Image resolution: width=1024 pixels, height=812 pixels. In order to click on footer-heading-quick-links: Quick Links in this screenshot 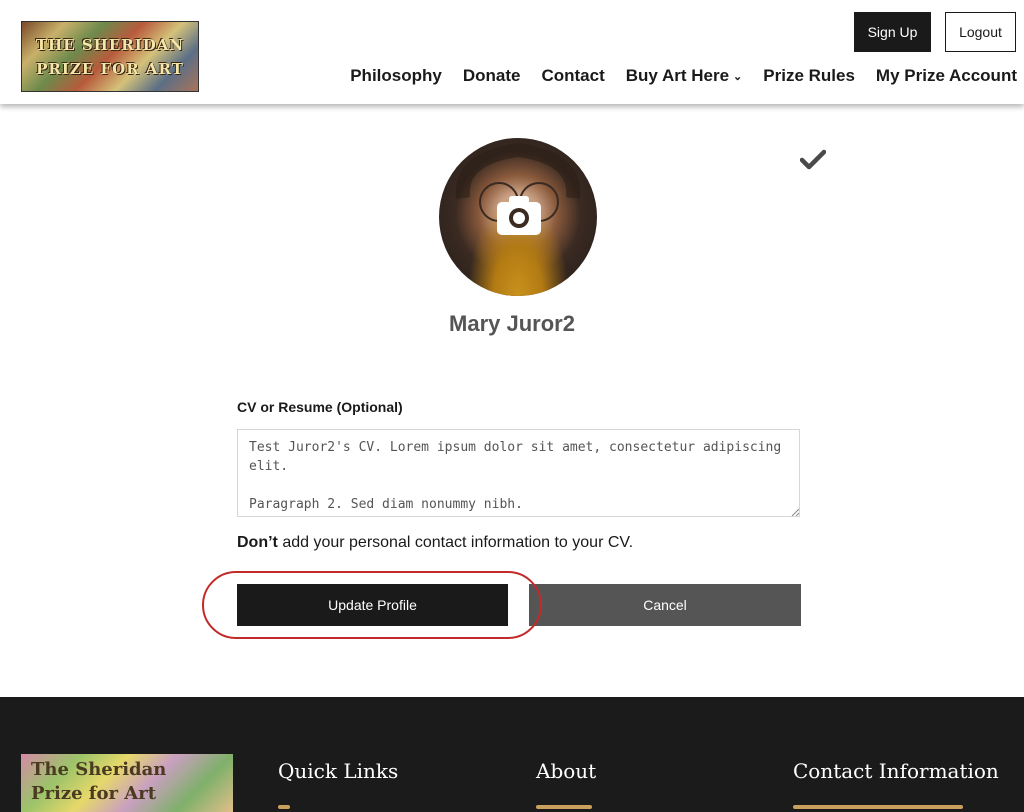, I will do `click(338, 771)`.